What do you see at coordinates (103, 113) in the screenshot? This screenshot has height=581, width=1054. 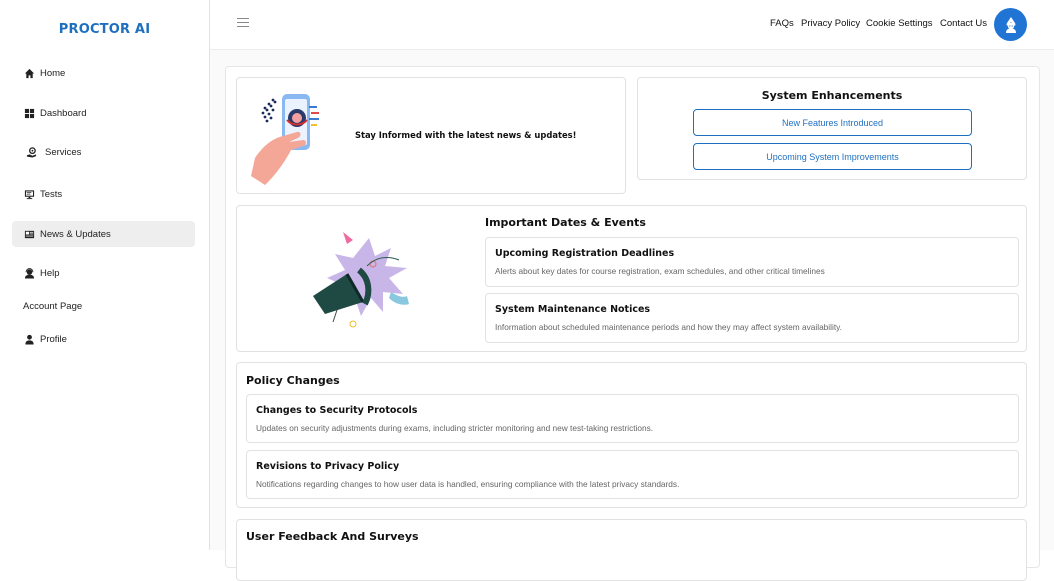 I see `sidebar-item-dashboard: Dashboard` at bounding box center [103, 113].